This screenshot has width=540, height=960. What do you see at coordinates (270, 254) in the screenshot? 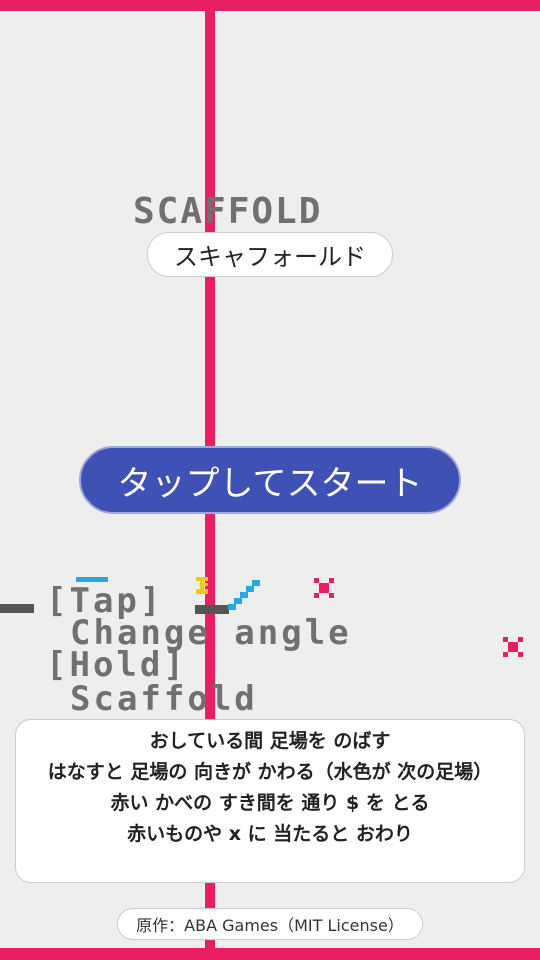
I see `title-kana-label: スキャフォールド` at bounding box center [270, 254].